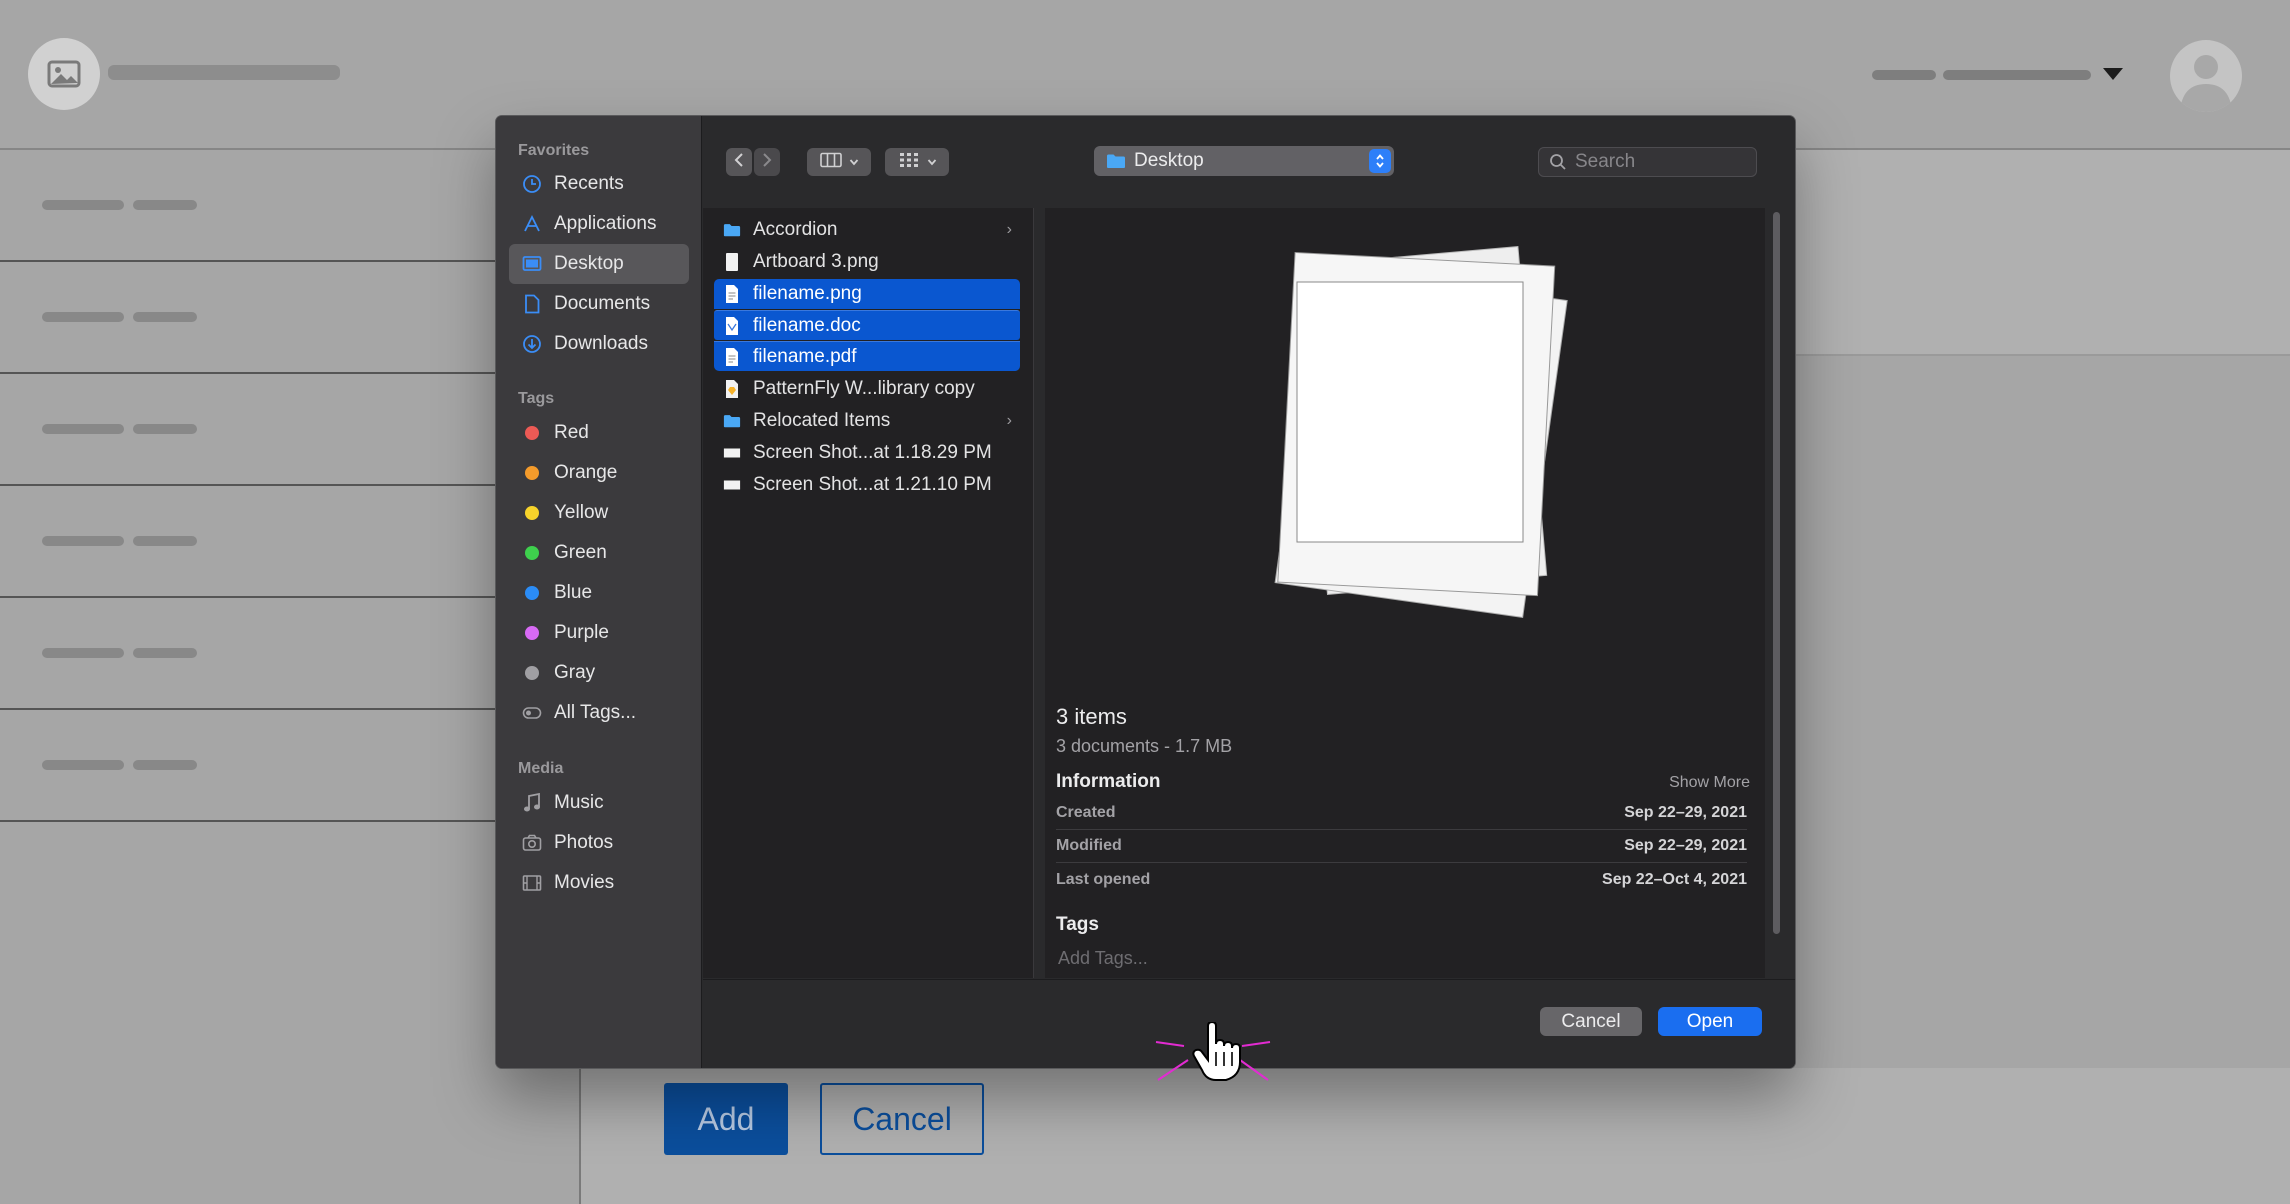 This screenshot has width=2290, height=1204. I want to click on search-icon, so click(1558, 162).